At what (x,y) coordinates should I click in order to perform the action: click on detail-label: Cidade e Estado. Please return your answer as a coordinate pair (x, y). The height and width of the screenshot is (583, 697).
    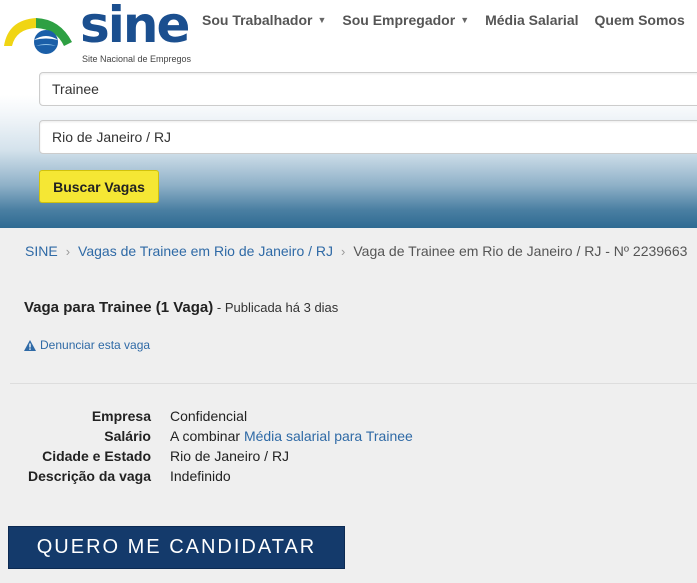
    Looking at the image, I should click on (96, 456).